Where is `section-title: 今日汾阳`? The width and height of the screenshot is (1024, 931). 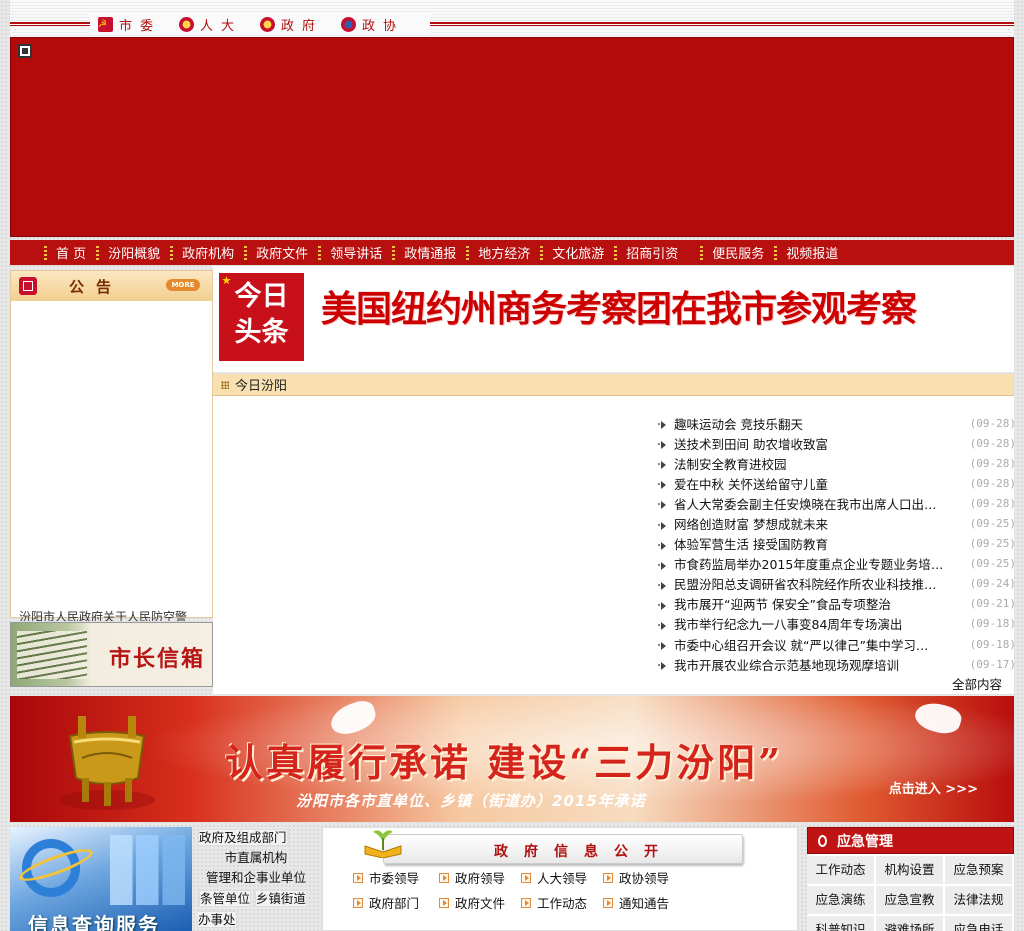 section-title: 今日汾阳 is located at coordinates (261, 386).